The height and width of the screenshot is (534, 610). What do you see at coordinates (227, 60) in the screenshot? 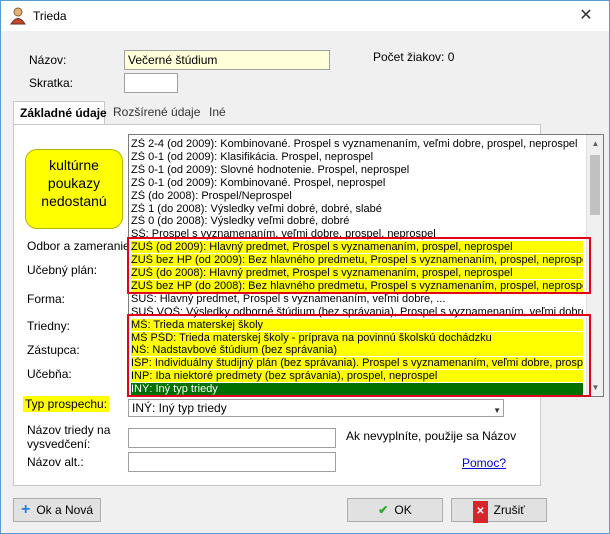
I see `nazov-input: Večerné štúdium` at bounding box center [227, 60].